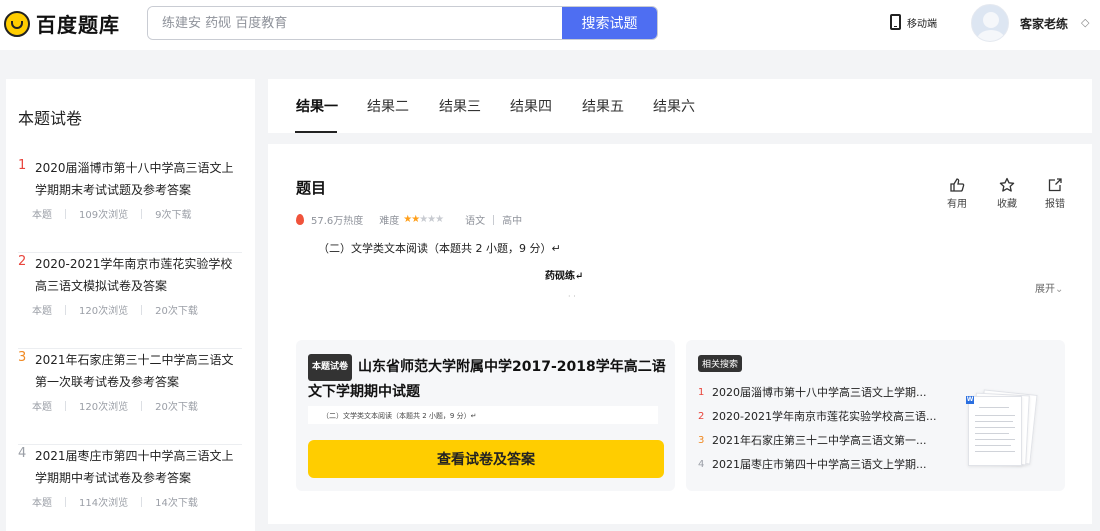 Image resolution: width=1100 pixels, height=531 pixels. I want to click on logo-text: 百度题库, so click(78, 25).